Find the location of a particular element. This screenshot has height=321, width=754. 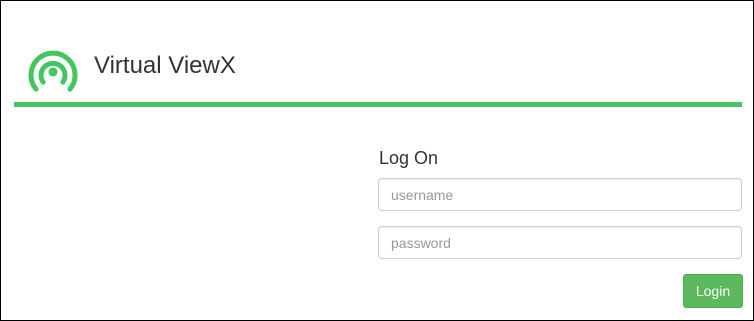

login-button: Login is located at coordinates (713, 291).